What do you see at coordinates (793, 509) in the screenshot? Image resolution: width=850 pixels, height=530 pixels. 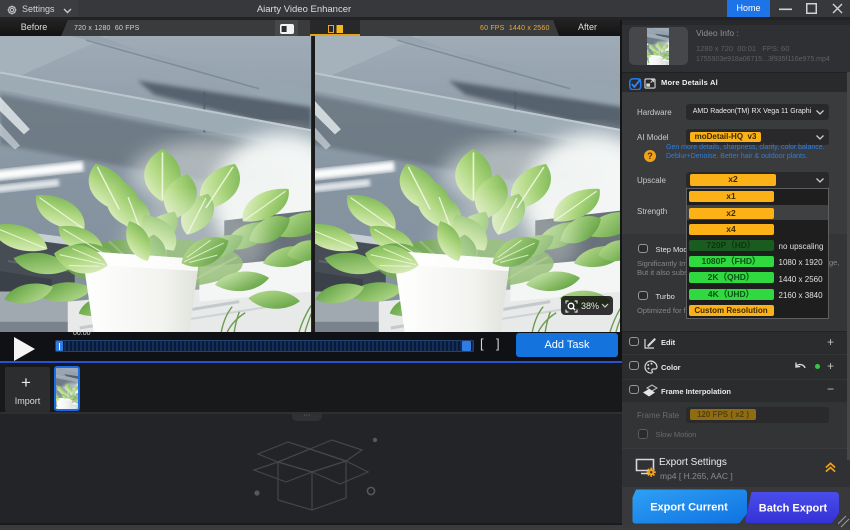 I see `svg-text: Batch Export` at bounding box center [793, 509].